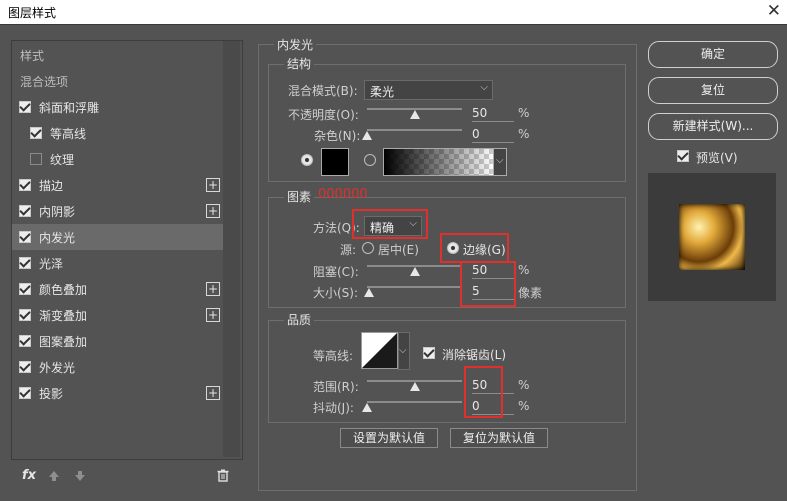  I want to click on arrow-up-icon, so click(54, 476).